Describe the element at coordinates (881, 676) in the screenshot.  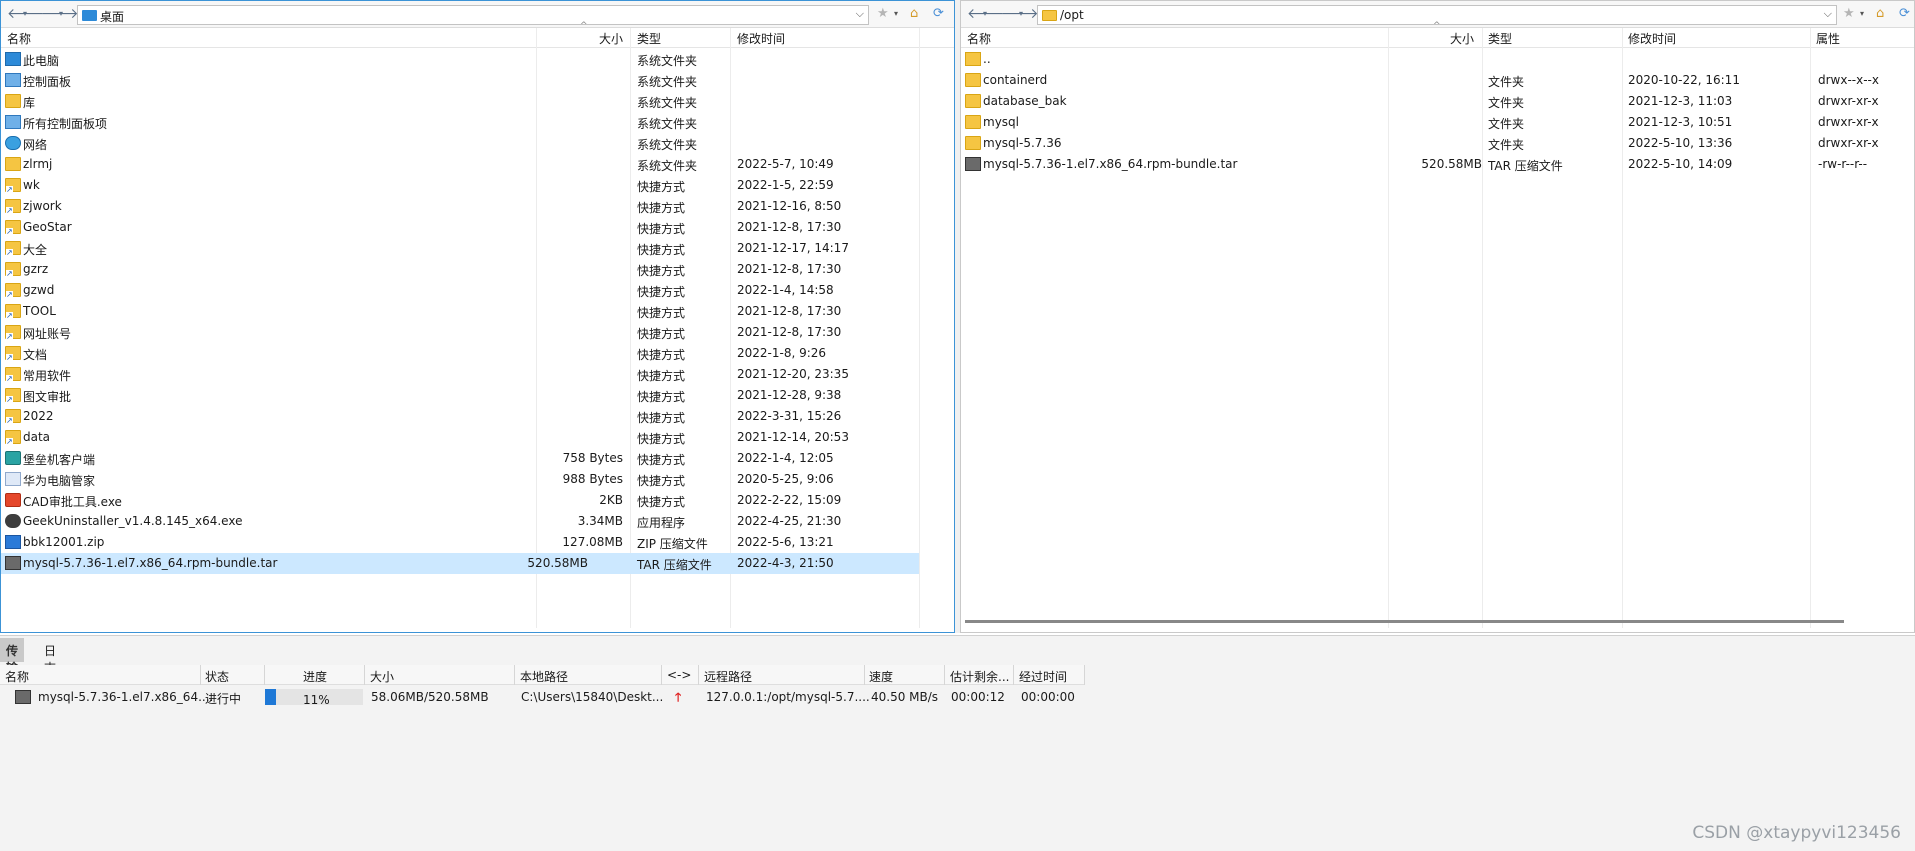
I see `column-speed: 速度` at that location.